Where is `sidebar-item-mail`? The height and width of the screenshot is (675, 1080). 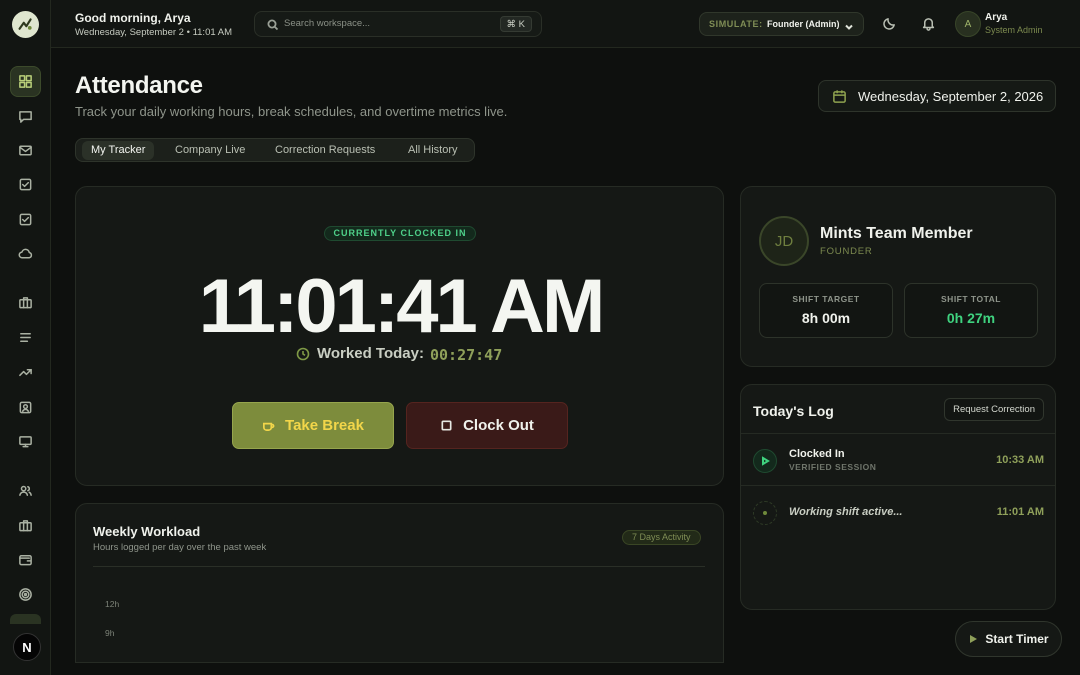 sidebar-item-mail is located at coordinates (25, 150).